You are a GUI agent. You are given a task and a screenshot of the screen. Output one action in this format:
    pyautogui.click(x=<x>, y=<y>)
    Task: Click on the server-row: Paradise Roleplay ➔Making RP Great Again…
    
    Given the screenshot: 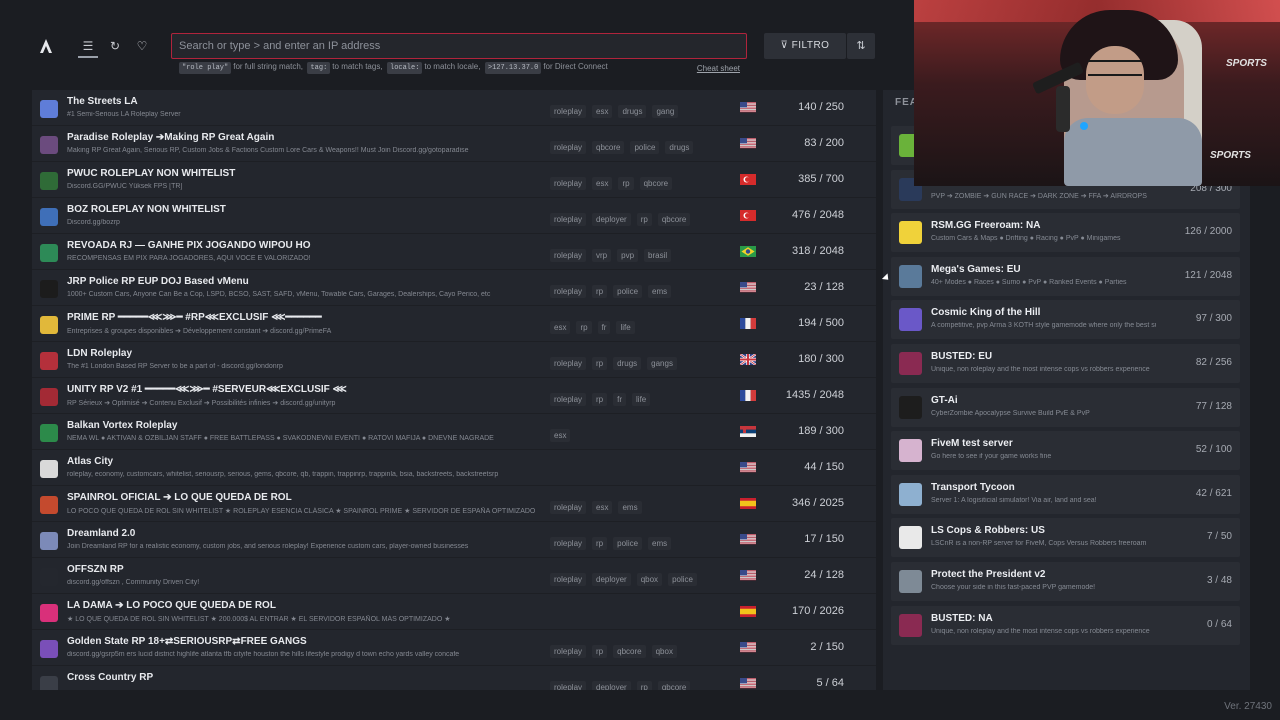 What is the action you would take?
    pyautogui.click(x=454, y=144)
    